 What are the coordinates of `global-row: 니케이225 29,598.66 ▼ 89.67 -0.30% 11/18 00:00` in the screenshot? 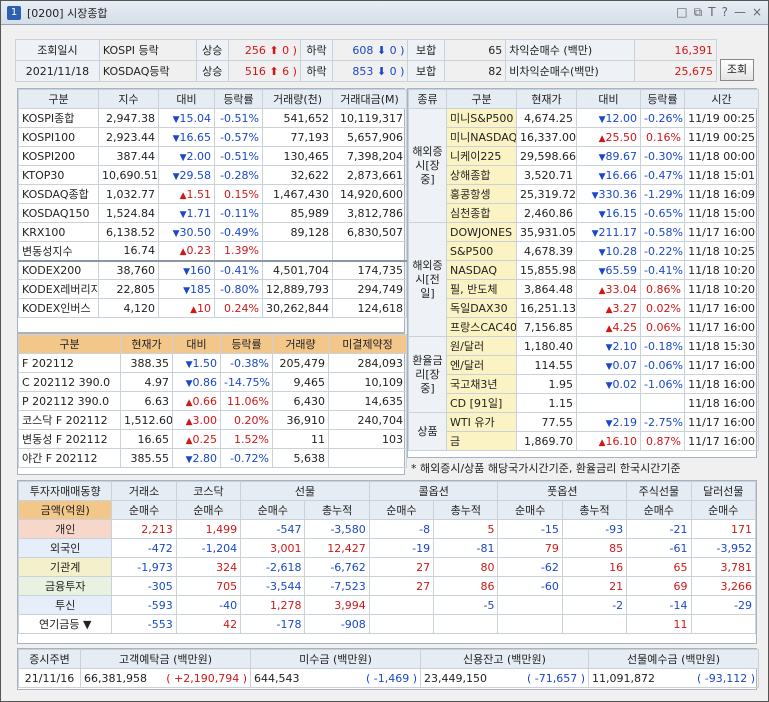 It's located at (584, 156).